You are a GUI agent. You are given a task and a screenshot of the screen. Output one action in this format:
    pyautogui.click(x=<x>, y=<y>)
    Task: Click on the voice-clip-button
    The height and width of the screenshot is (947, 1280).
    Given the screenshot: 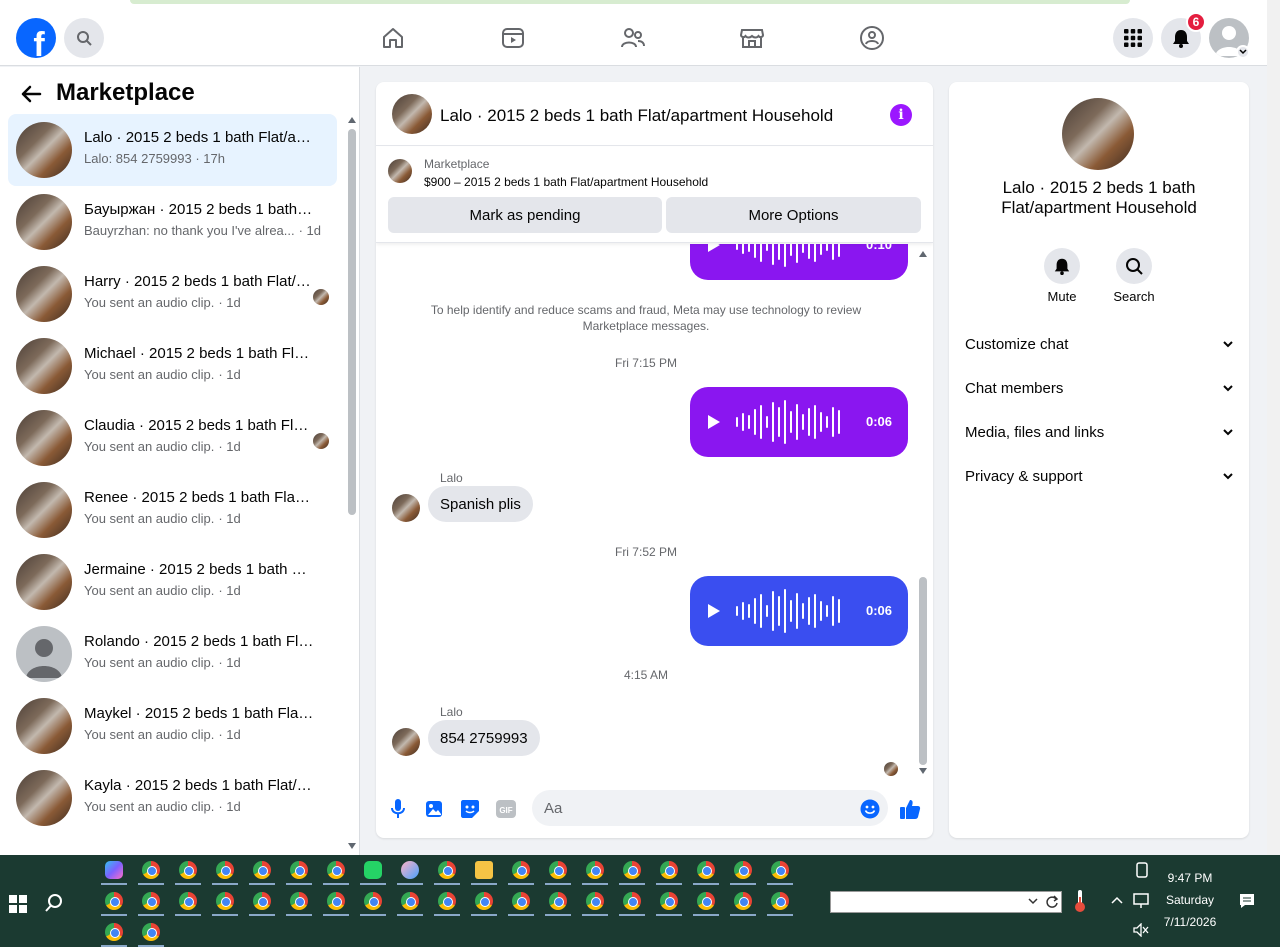 What is the action you would take?
    pyautogui.click(x=398, y=809)
    